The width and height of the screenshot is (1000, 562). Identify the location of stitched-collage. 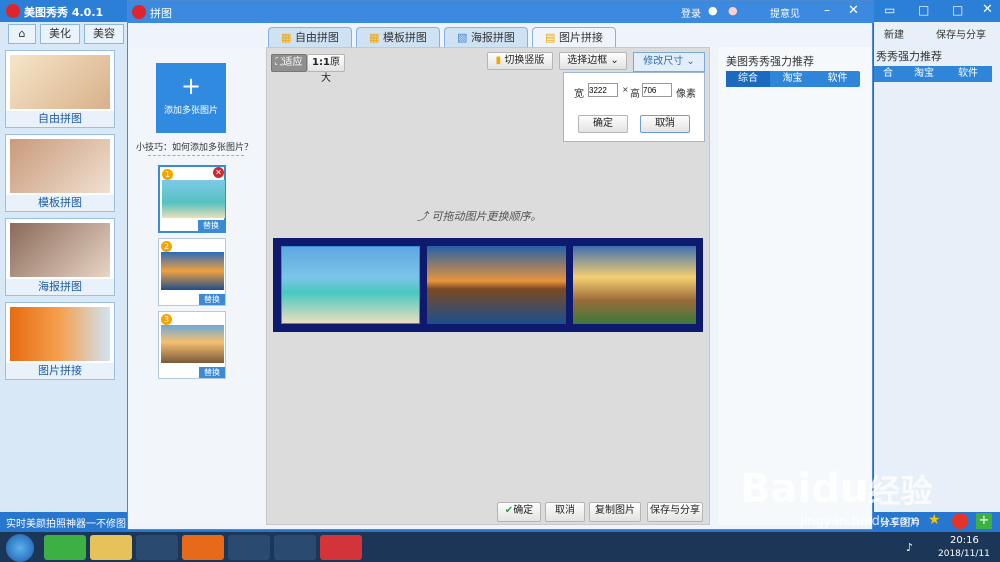
(488, 285).